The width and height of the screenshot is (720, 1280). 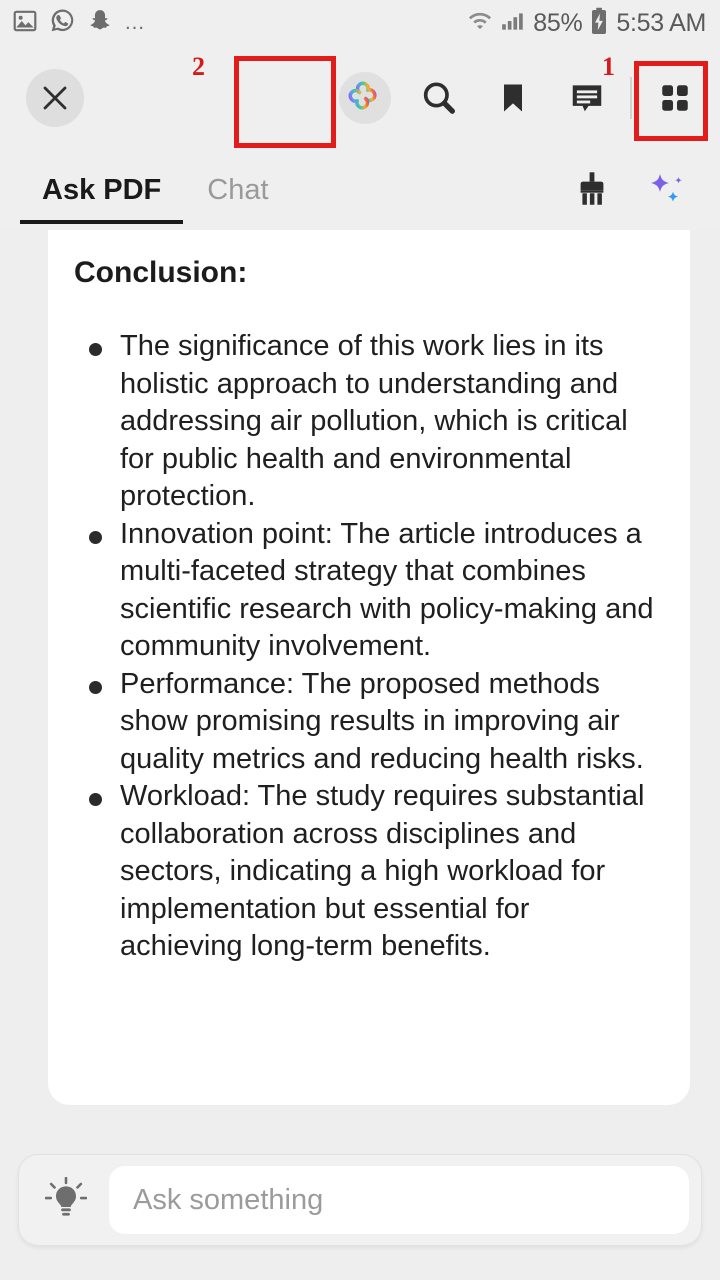 I want to click on grid-icon, so click(x=675, y=98).